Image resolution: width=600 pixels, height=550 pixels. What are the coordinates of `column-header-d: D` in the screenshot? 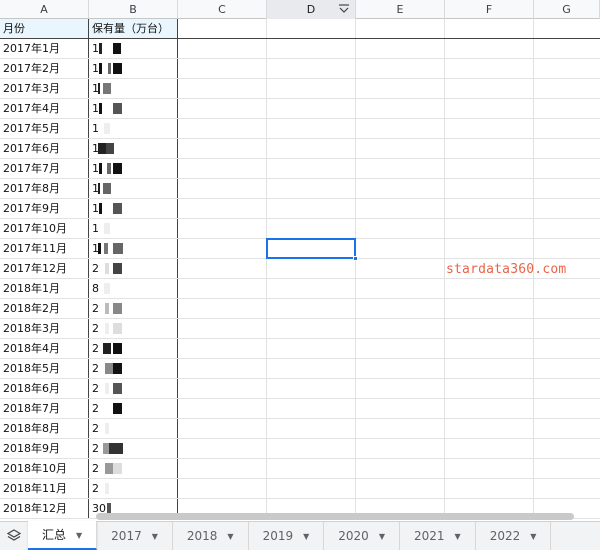 It's located at (311, 9).